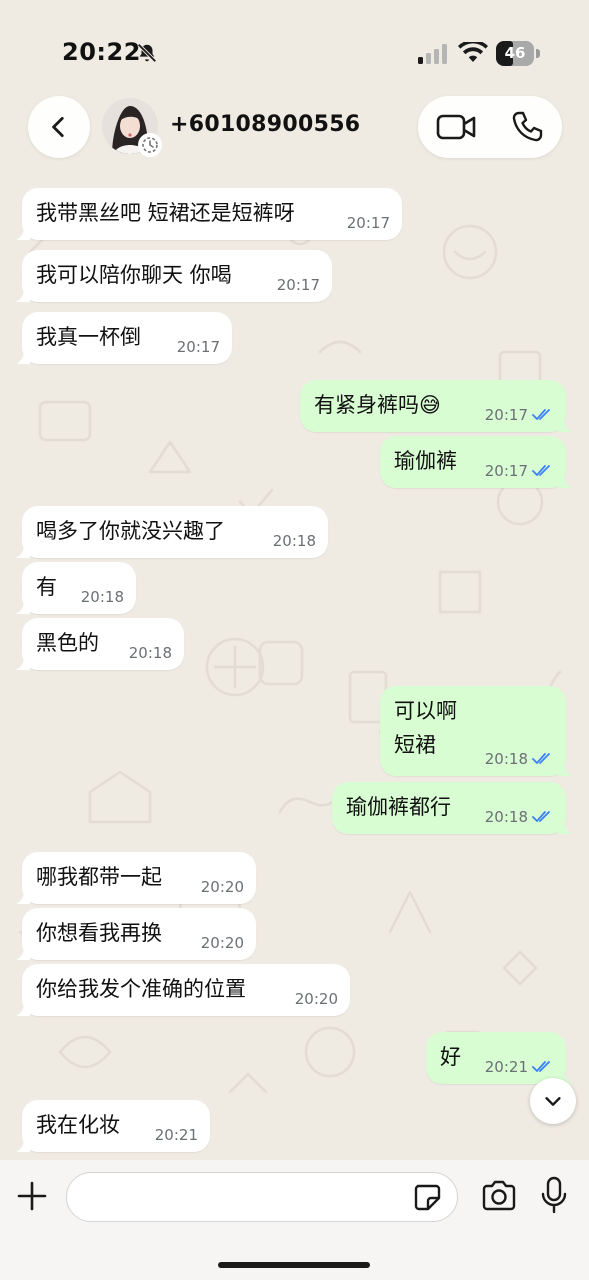 This screenshot has width=589, height=1280. What do you see at coordinates (425, 461) in the screenshot?
I see `message-text: 瑜伽裤` at bounding box center [425, 461].